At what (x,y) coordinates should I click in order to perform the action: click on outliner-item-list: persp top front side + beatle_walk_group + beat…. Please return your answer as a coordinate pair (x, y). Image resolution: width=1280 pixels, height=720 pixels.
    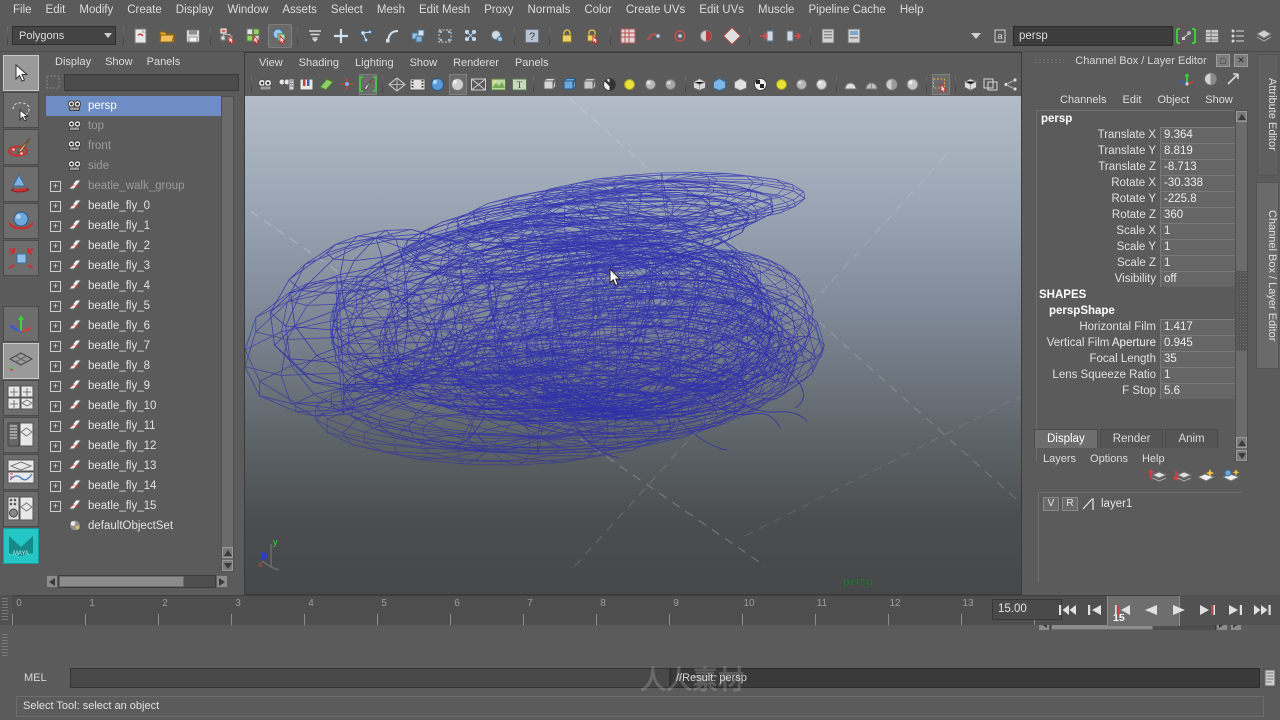
    Looking at the image, I should click on (137, 334).